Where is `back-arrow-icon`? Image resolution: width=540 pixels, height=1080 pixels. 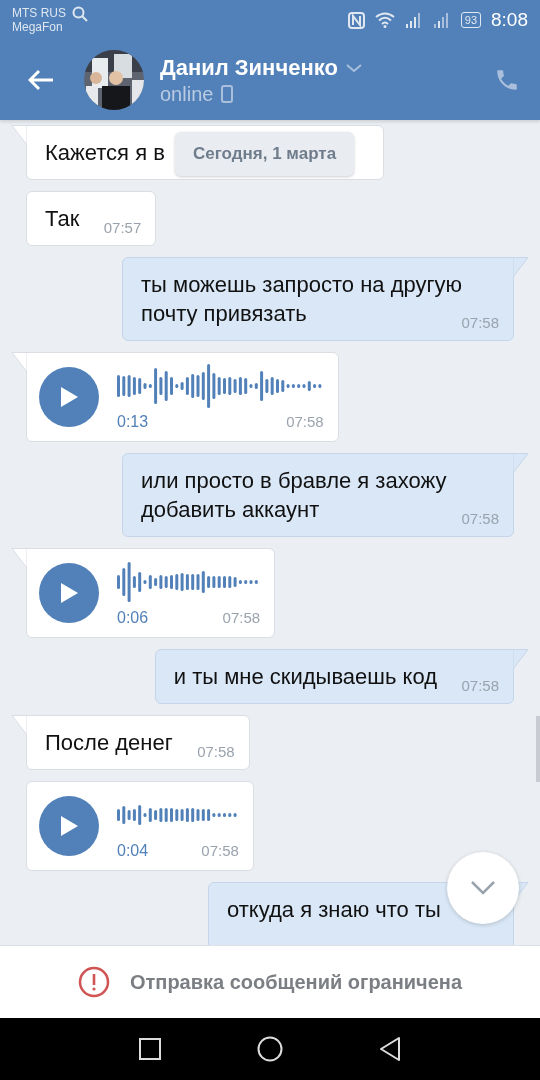 back-arrow-icon is located at coordinates (41, 80).